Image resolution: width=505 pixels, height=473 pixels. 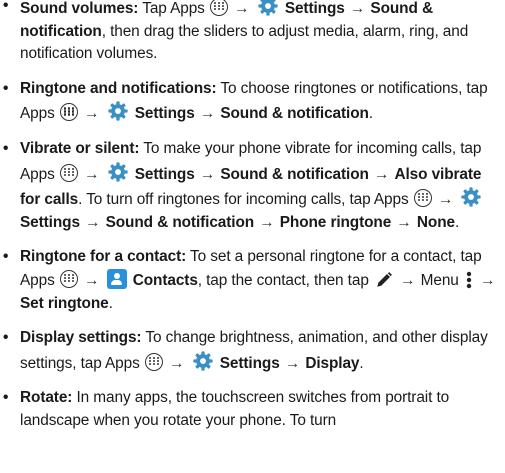 What do you see at coordinates (469, 280) in the screenshot?
I see `menu-more-icon` at bounding box center [469, 280].